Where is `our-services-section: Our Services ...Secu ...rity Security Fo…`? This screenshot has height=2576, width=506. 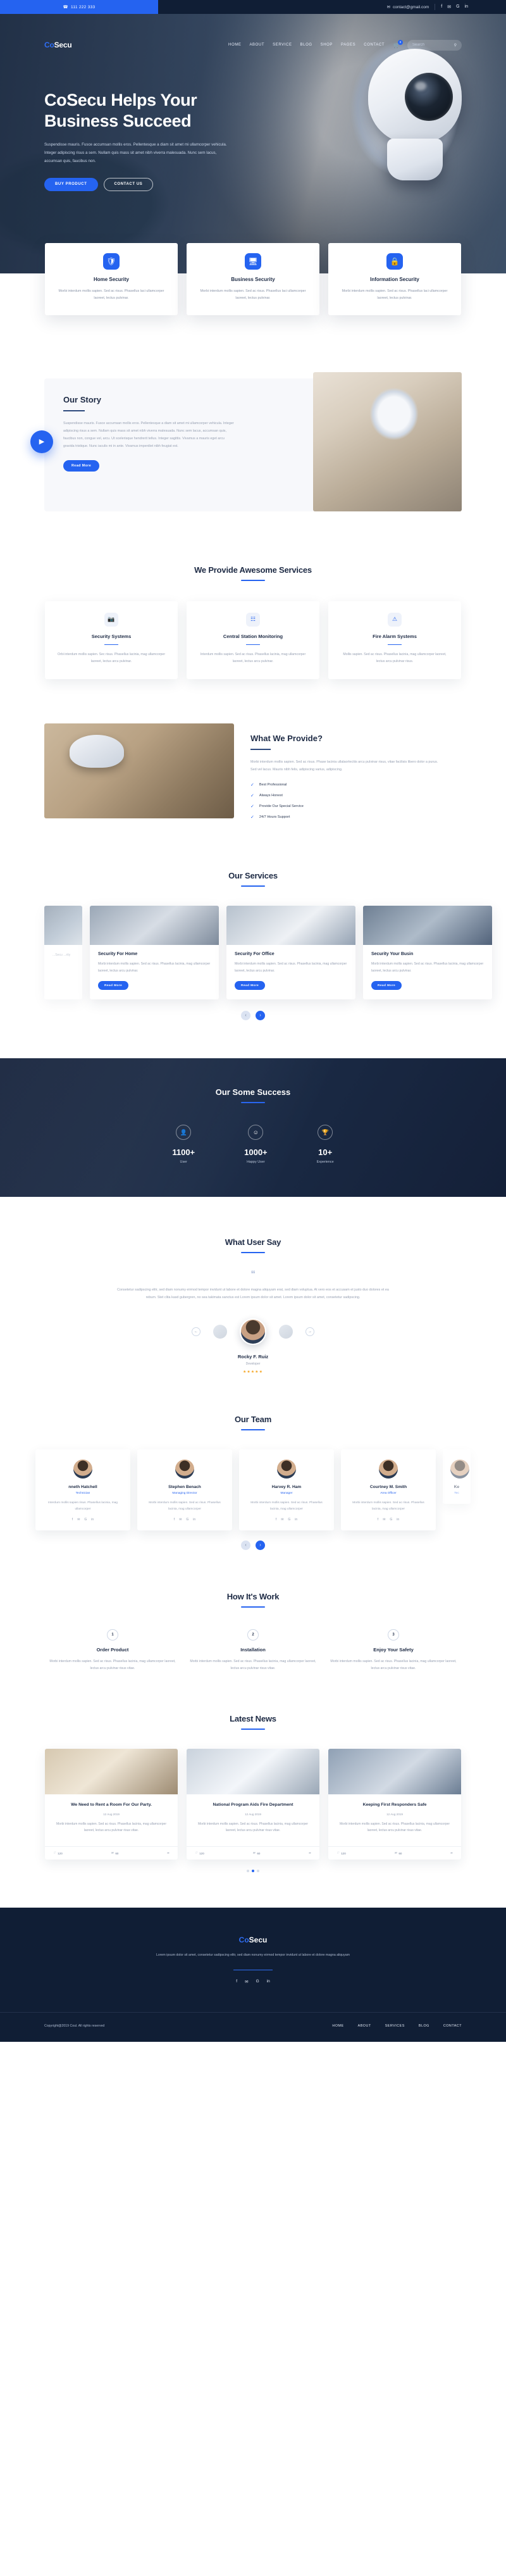
our-services-section: Our Services ...Secu ...rity Security Fo… is located at coordinates (268, 946).